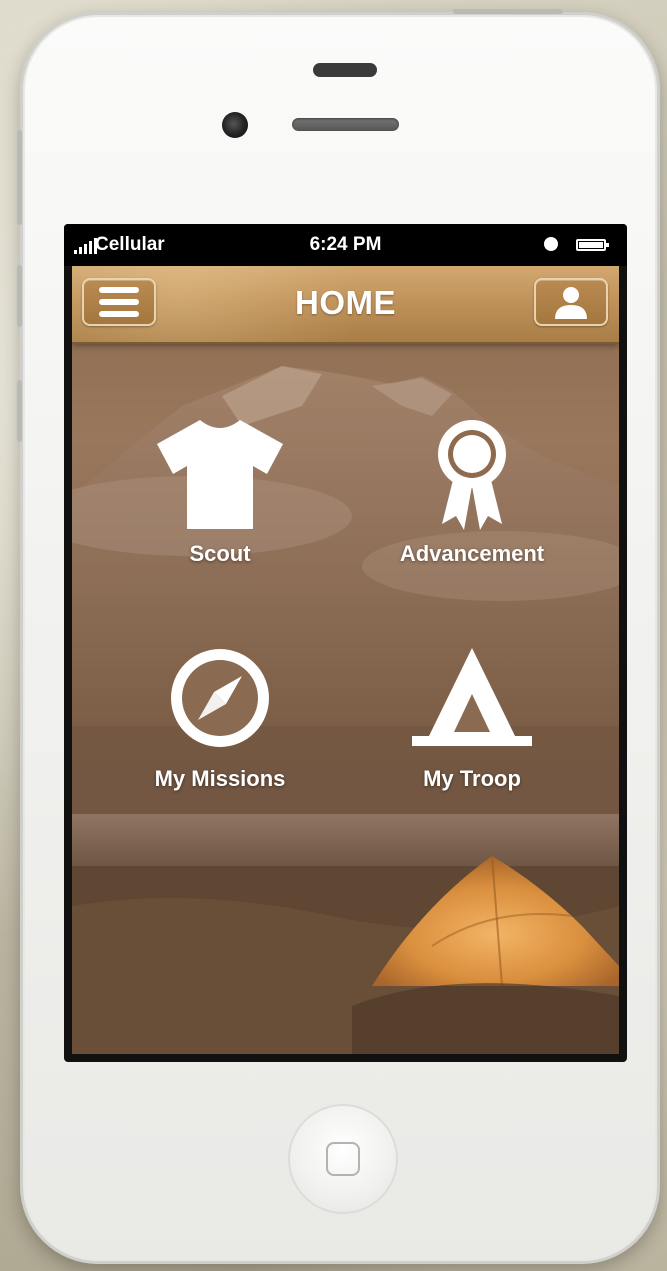 The height and width of the screenshot is (1271, 667). I want to click on volume-down-button, so click(19, 411).